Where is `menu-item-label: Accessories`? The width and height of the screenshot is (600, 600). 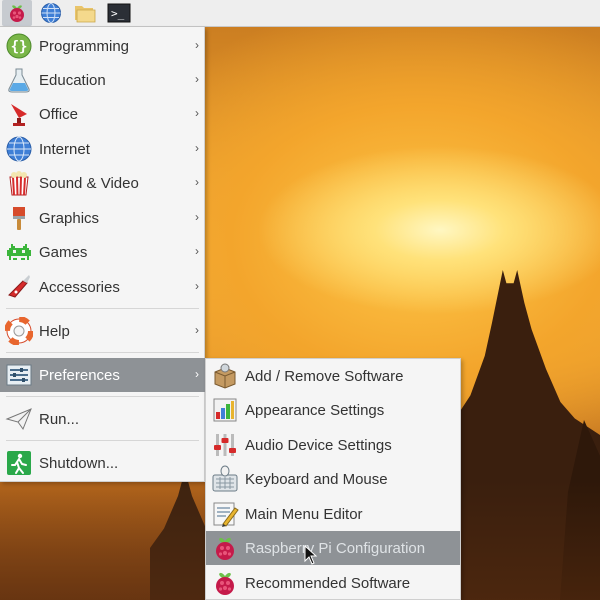 menu-item-label: Accessories is located at coordinates (79, 287).